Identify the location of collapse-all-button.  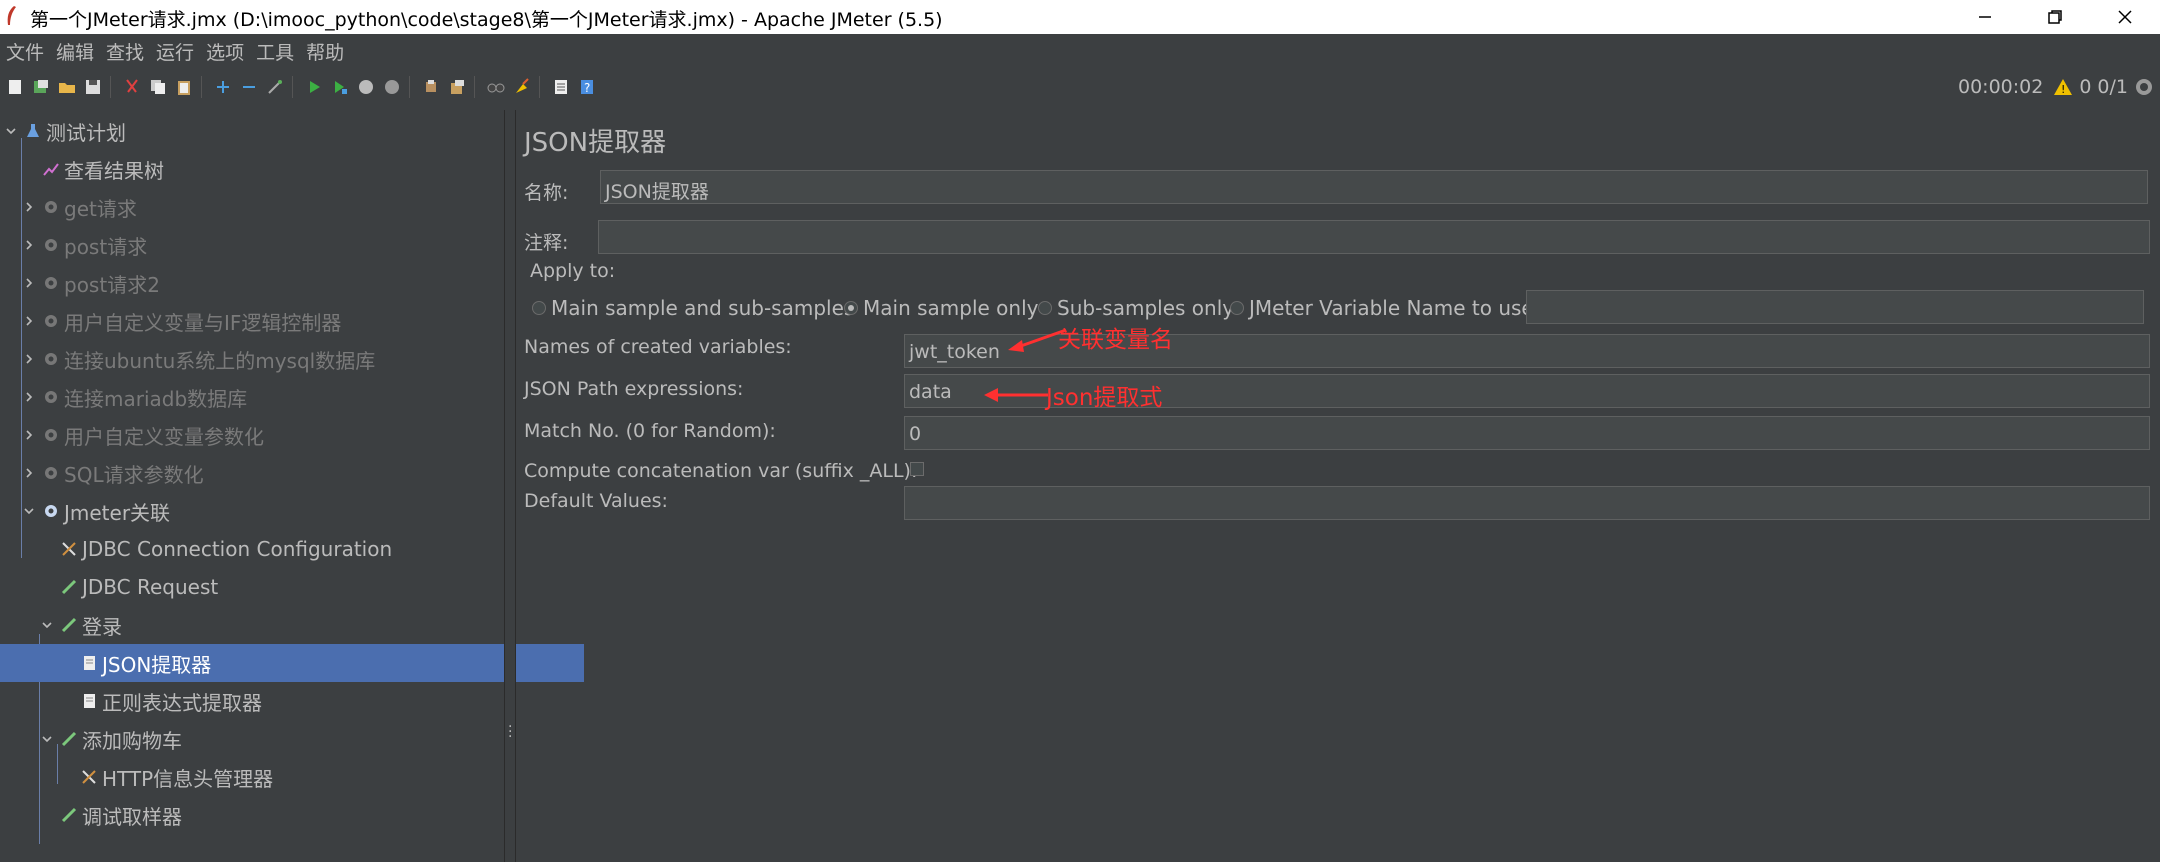
(249, 87).